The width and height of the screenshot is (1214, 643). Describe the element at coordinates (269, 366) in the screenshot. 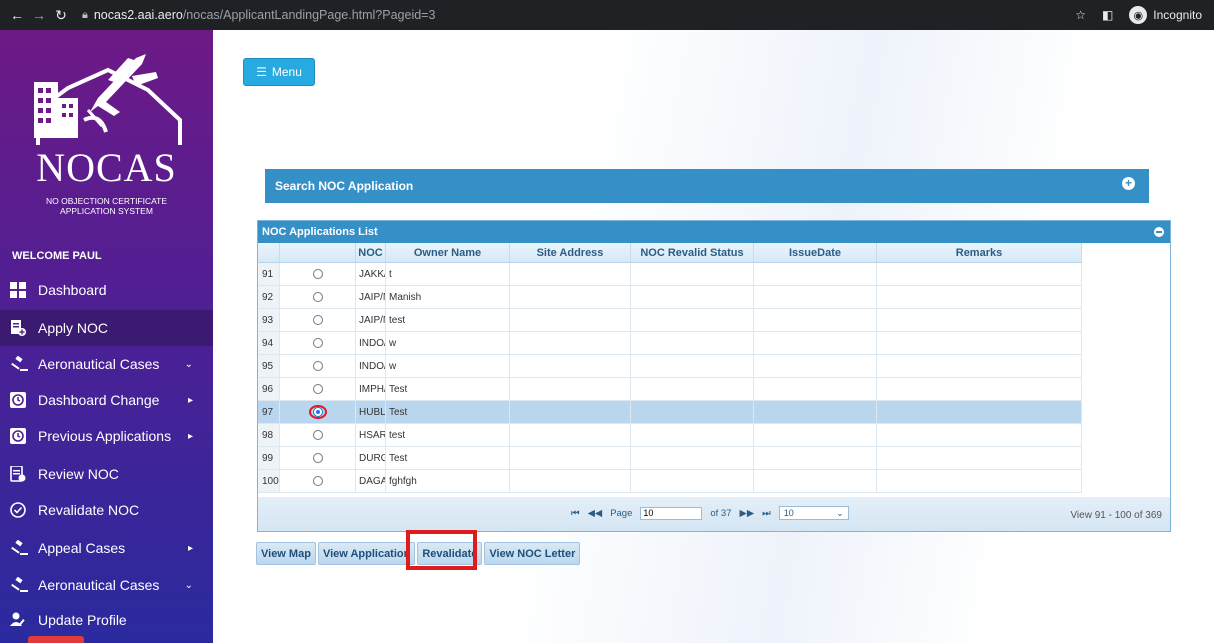

I see `row-number: 95` at that location.